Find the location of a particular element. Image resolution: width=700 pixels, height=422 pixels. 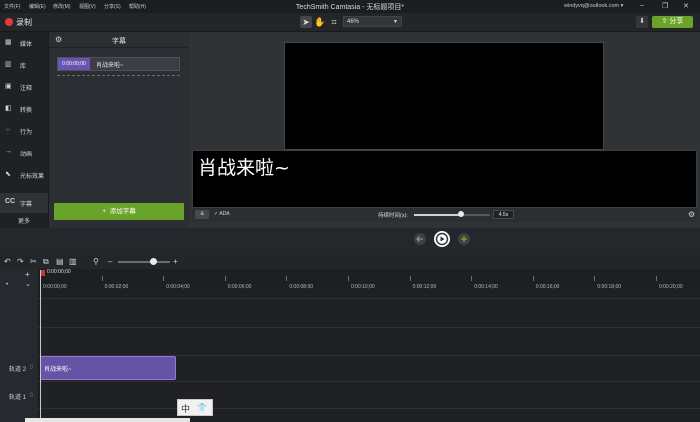

sidebar-item-library: ▥ 库 is located at coordinates (24, 65).